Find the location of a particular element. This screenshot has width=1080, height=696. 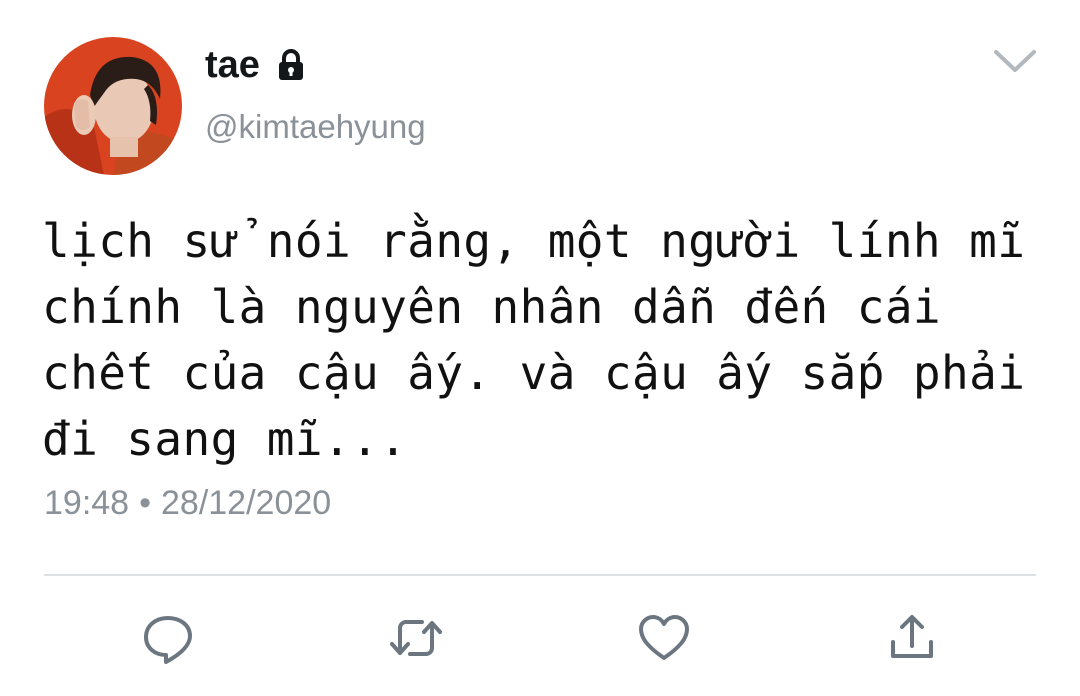

tweet-text-line: lịch sử nói rằng, một người lính mĩ is located at coordinates (534, 241).